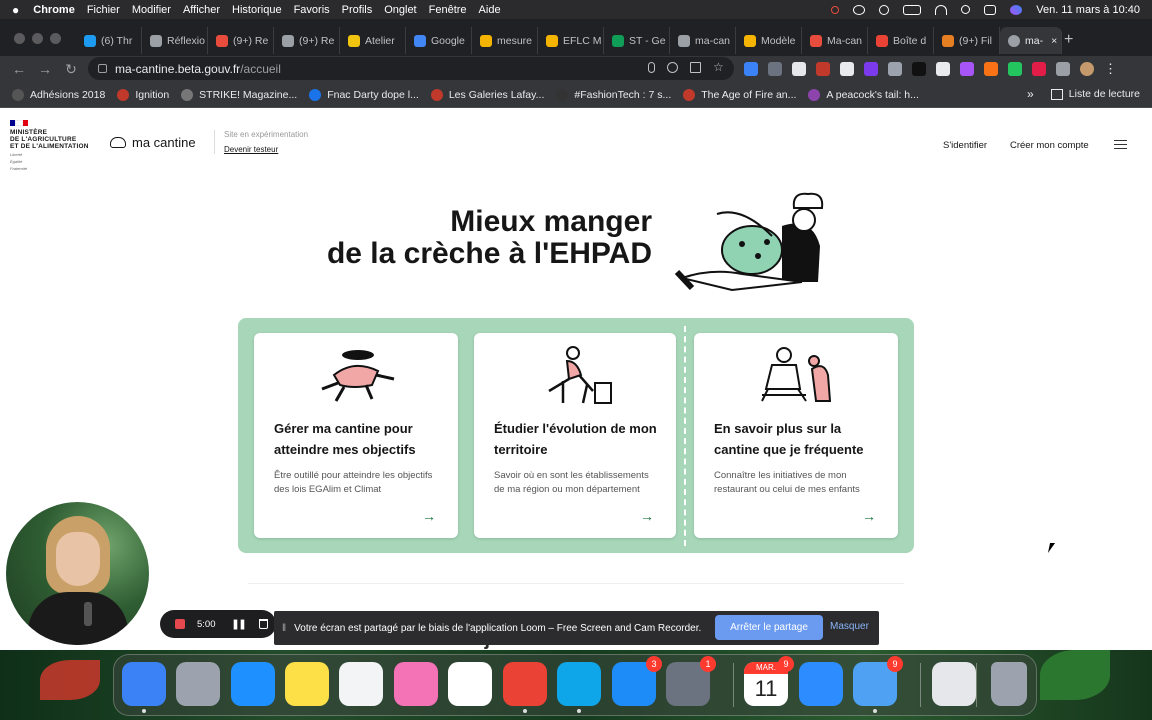  What do you see at coordinates (835, 40) in the screenshot?
I see `browser-tab: Ma-can` at bounding box center [835, 40].